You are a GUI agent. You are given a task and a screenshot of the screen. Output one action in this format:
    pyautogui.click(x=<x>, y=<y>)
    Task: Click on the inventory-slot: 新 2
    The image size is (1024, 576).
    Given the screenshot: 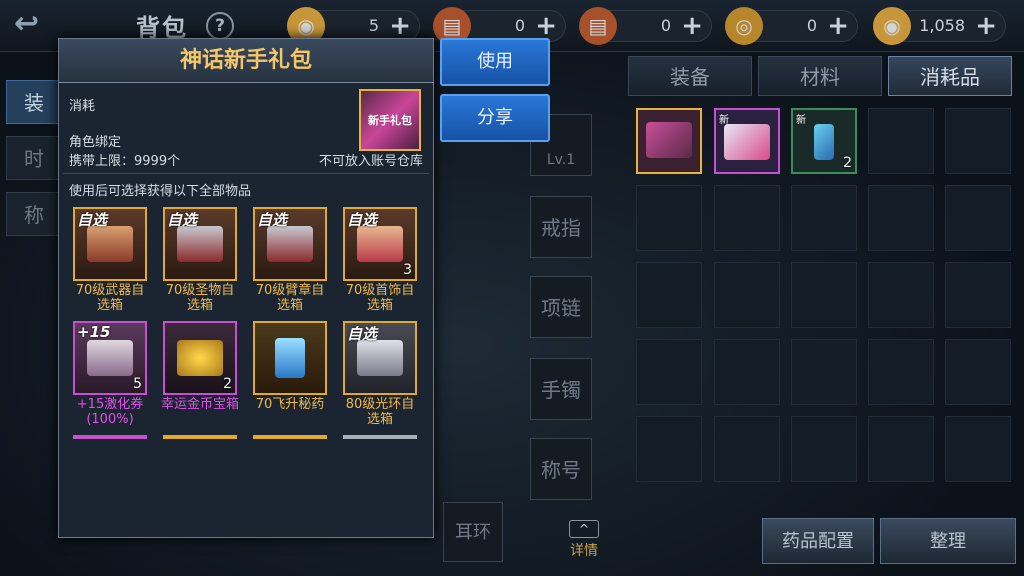 What is the action you would take?
    pyautogui.click(x=824, y=141)
    